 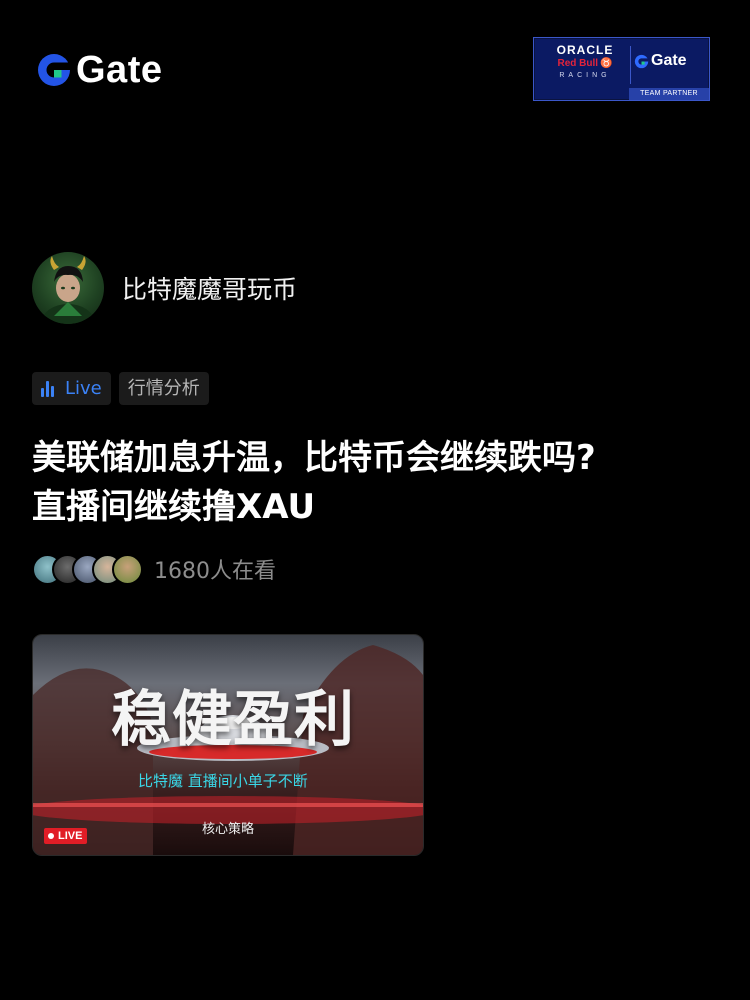 I want to click on author-avatar-image, so click(x=68, y=290).